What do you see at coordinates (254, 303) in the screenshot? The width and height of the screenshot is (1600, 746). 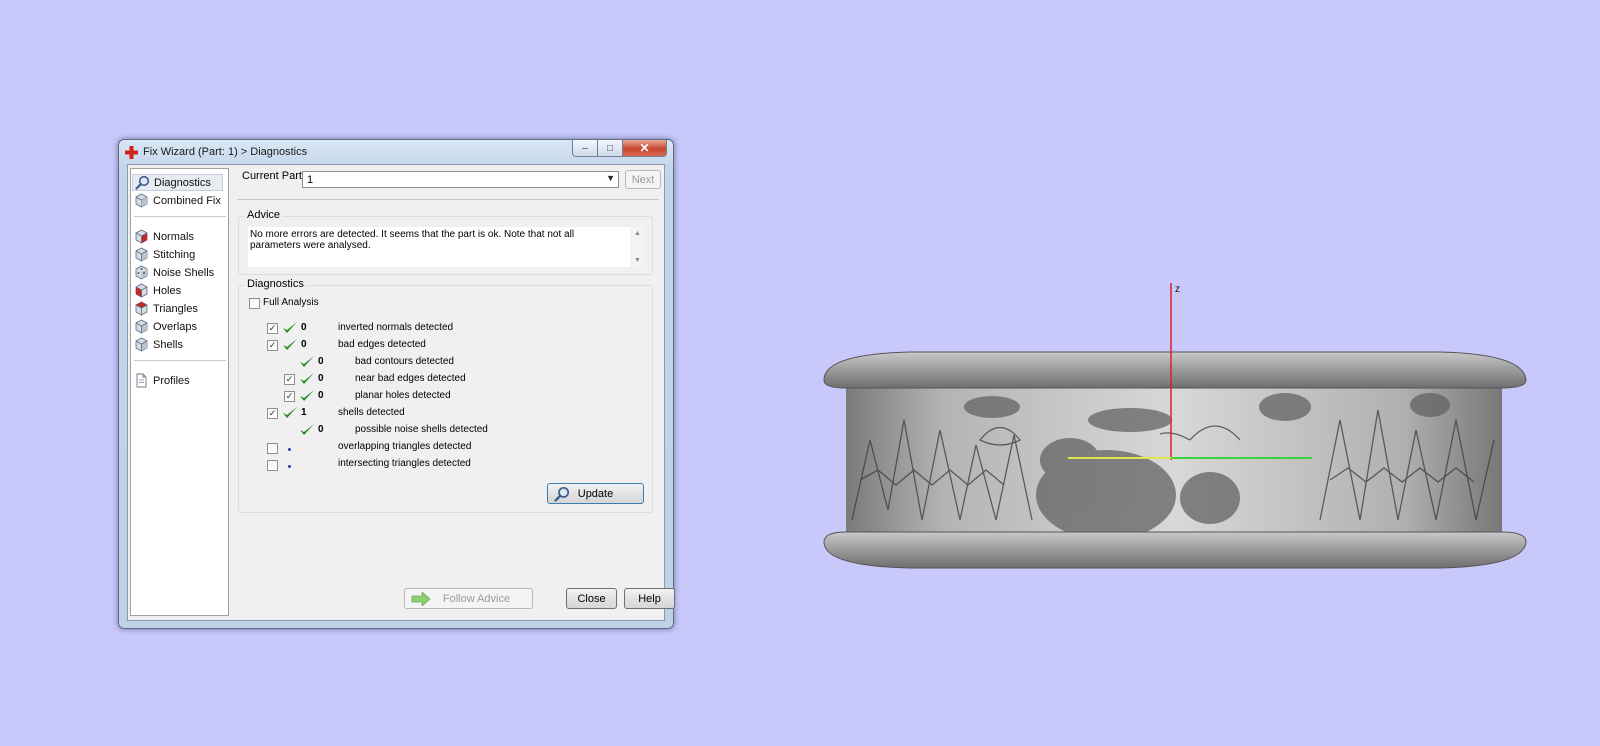 I see `full-analysis-checkbox` at bounding box center [254, 303].